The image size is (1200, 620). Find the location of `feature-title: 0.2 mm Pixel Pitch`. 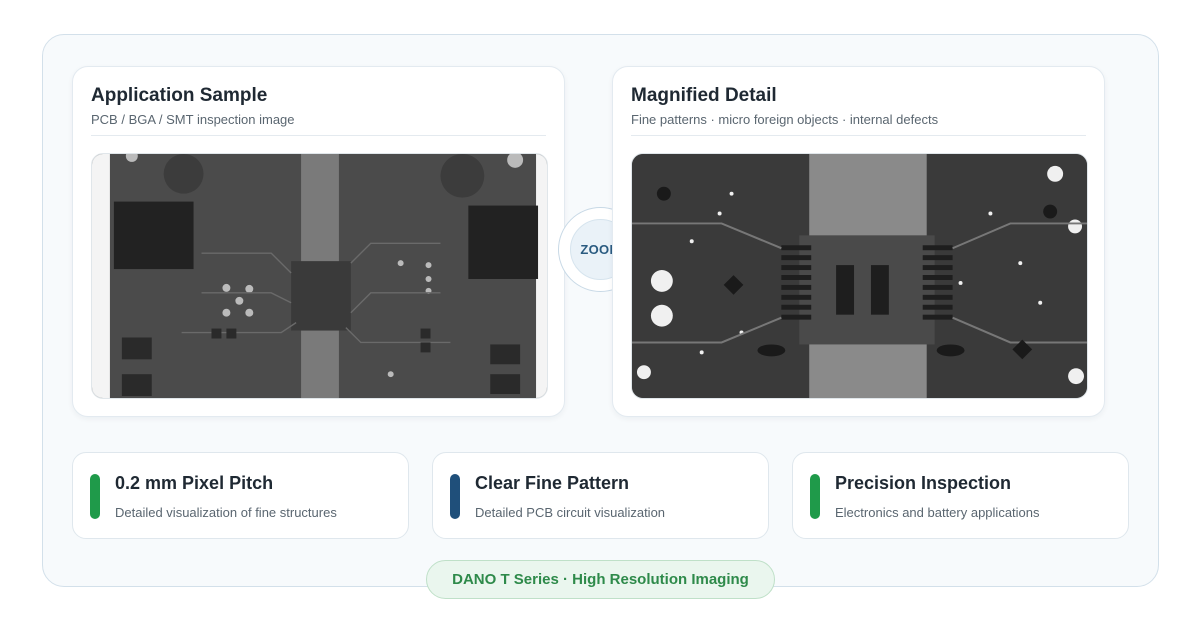

feature-title: 0.2 mm Pixel Pitch is located at coordinates (194, 483).